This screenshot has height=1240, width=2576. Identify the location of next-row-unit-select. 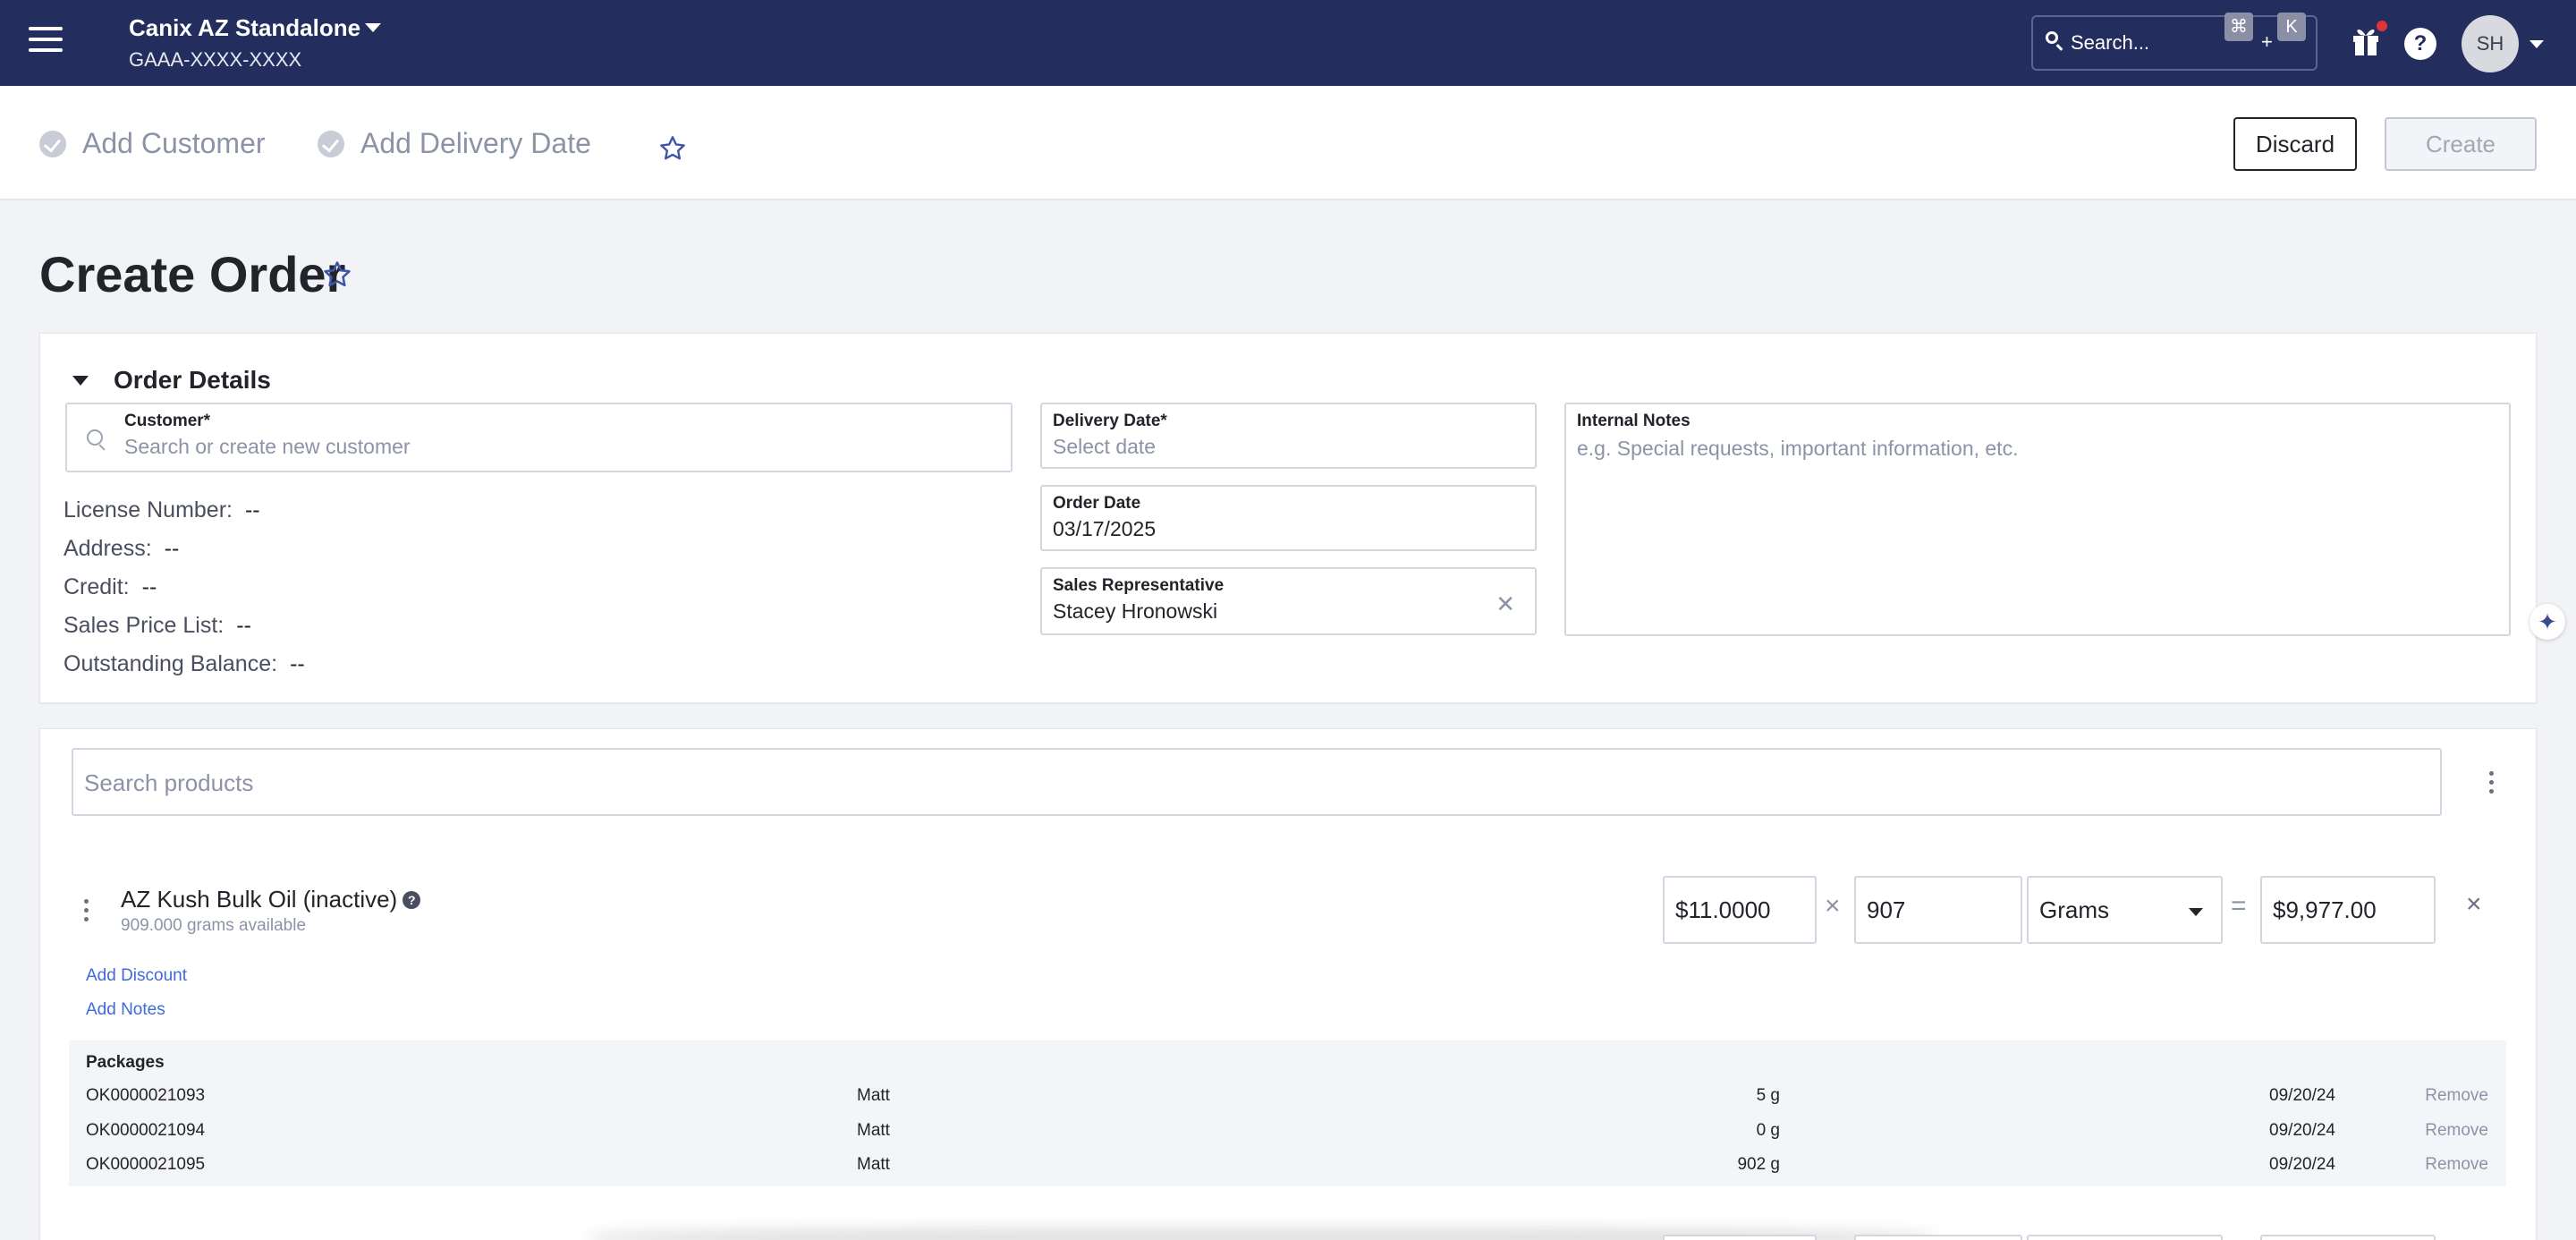
(2125, 1237).